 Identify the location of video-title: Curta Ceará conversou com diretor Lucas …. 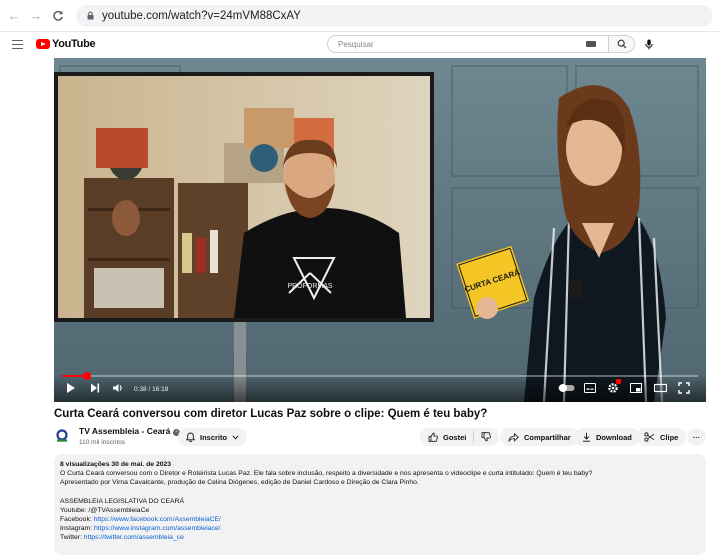
(271, 414).